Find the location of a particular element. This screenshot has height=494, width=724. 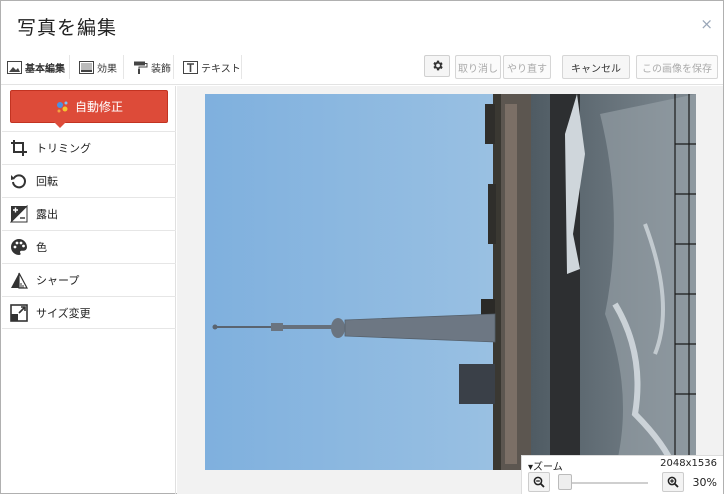

crop-icon is located at coordinates (19, 148).